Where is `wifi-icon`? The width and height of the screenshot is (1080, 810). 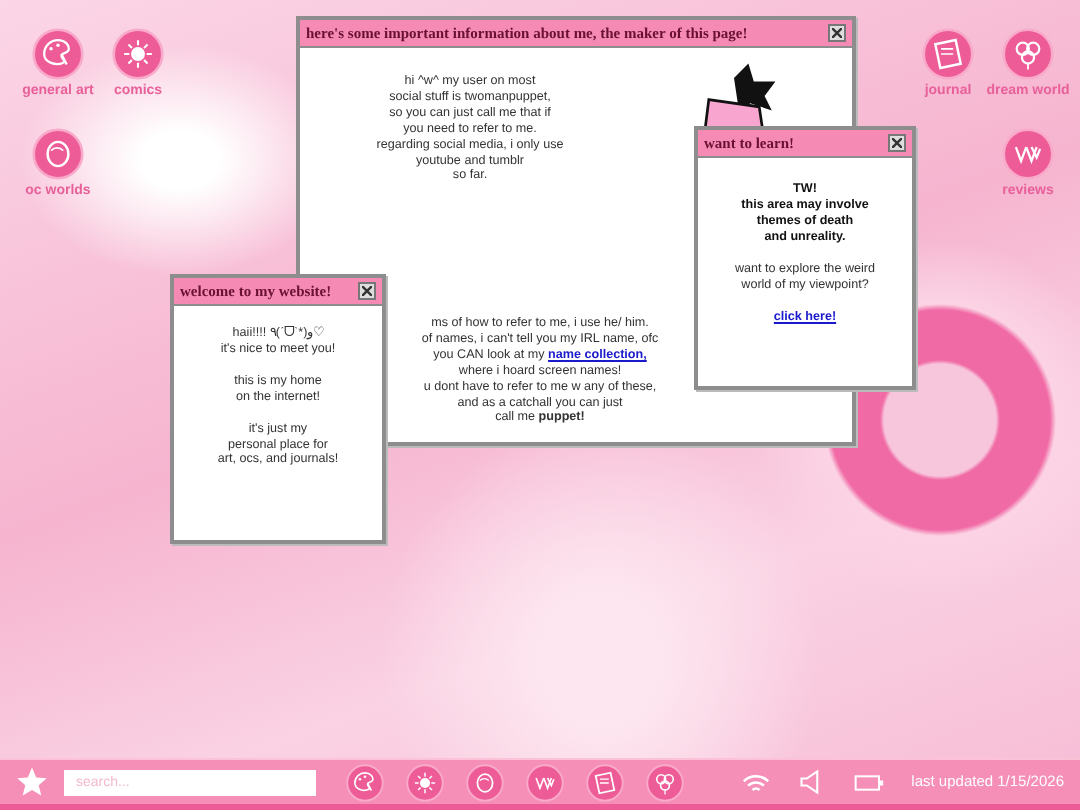
wifi-icon is located at coordinates (755, 782).